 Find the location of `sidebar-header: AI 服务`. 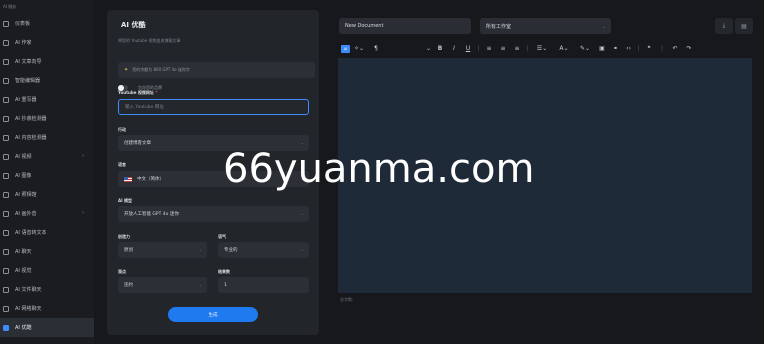

sidebar-header: AI 服务 is located at coordinates (10, 6).